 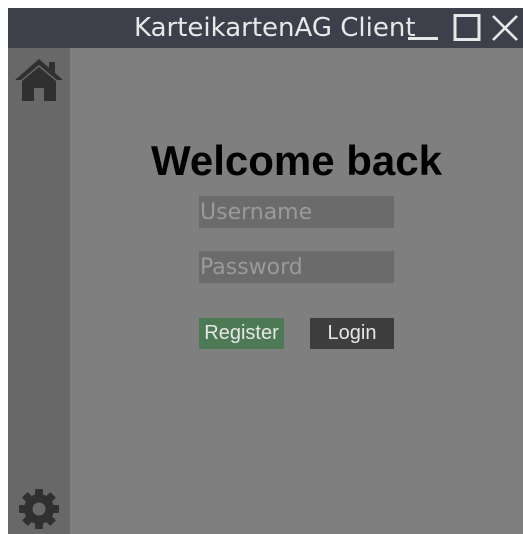 What do you see at coordinates (39, 509) in the screenshot?
I see `gear-icon` at bounding box center [39, 509].